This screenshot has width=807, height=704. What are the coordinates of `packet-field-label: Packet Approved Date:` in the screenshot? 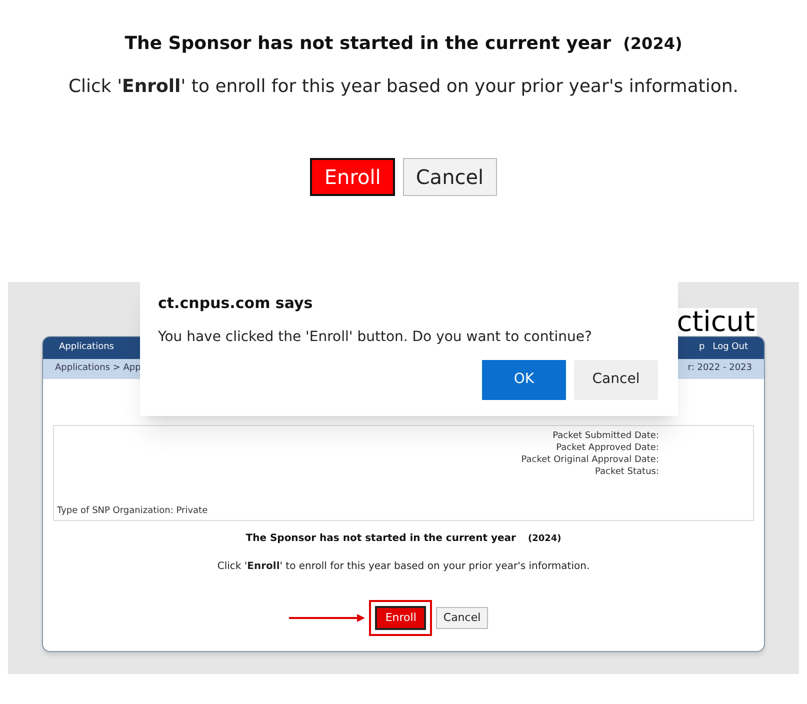 It's located at (607, 448).